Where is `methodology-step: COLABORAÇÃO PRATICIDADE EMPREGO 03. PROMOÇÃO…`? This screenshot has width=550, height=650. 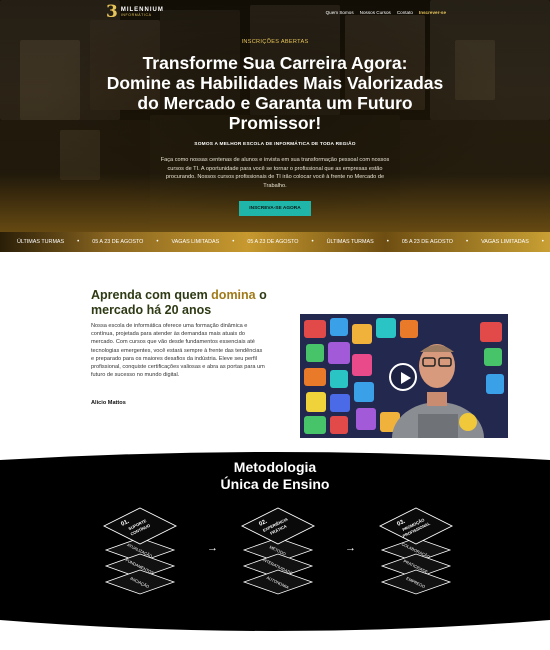
methodology-step: COLABORAÇÃO PRATICIDADE EMPREGO 03. PROMOÇÃO… is located at coordinates (416, 554).